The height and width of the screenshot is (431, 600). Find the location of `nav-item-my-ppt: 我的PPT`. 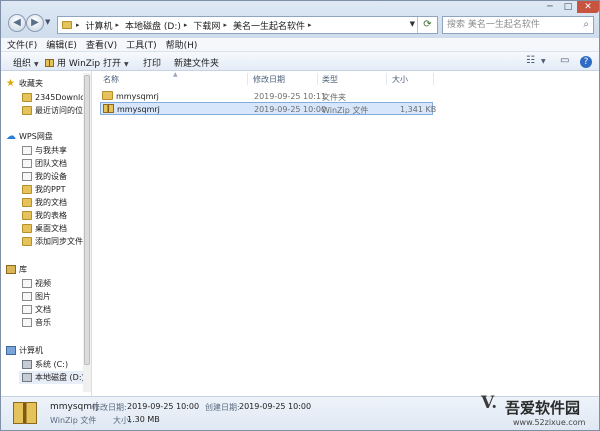

nav-item-my-ppt: 我的PPT is located at coordinates (44, 189).